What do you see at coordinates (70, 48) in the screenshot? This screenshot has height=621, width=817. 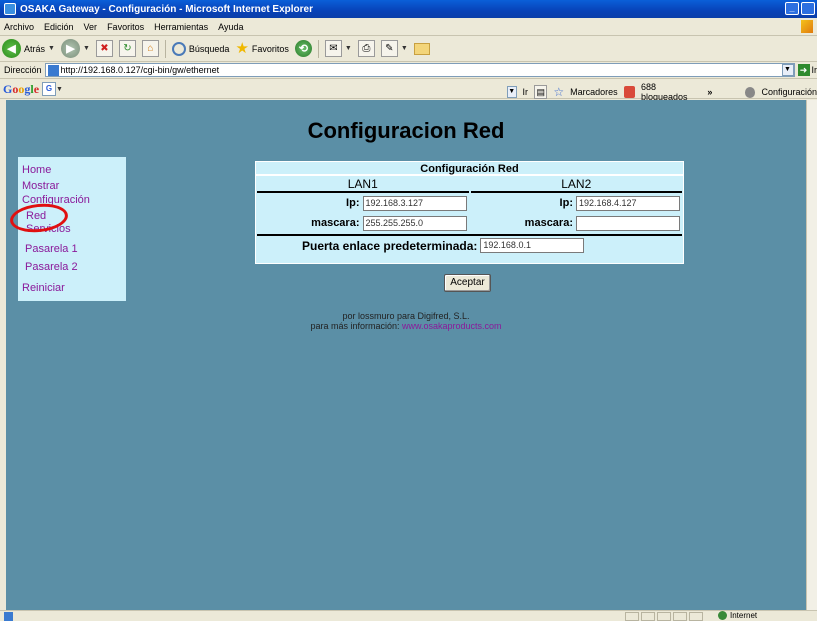 I see `forward-arrow-icon: ▶` at bounding box center [70, 48].